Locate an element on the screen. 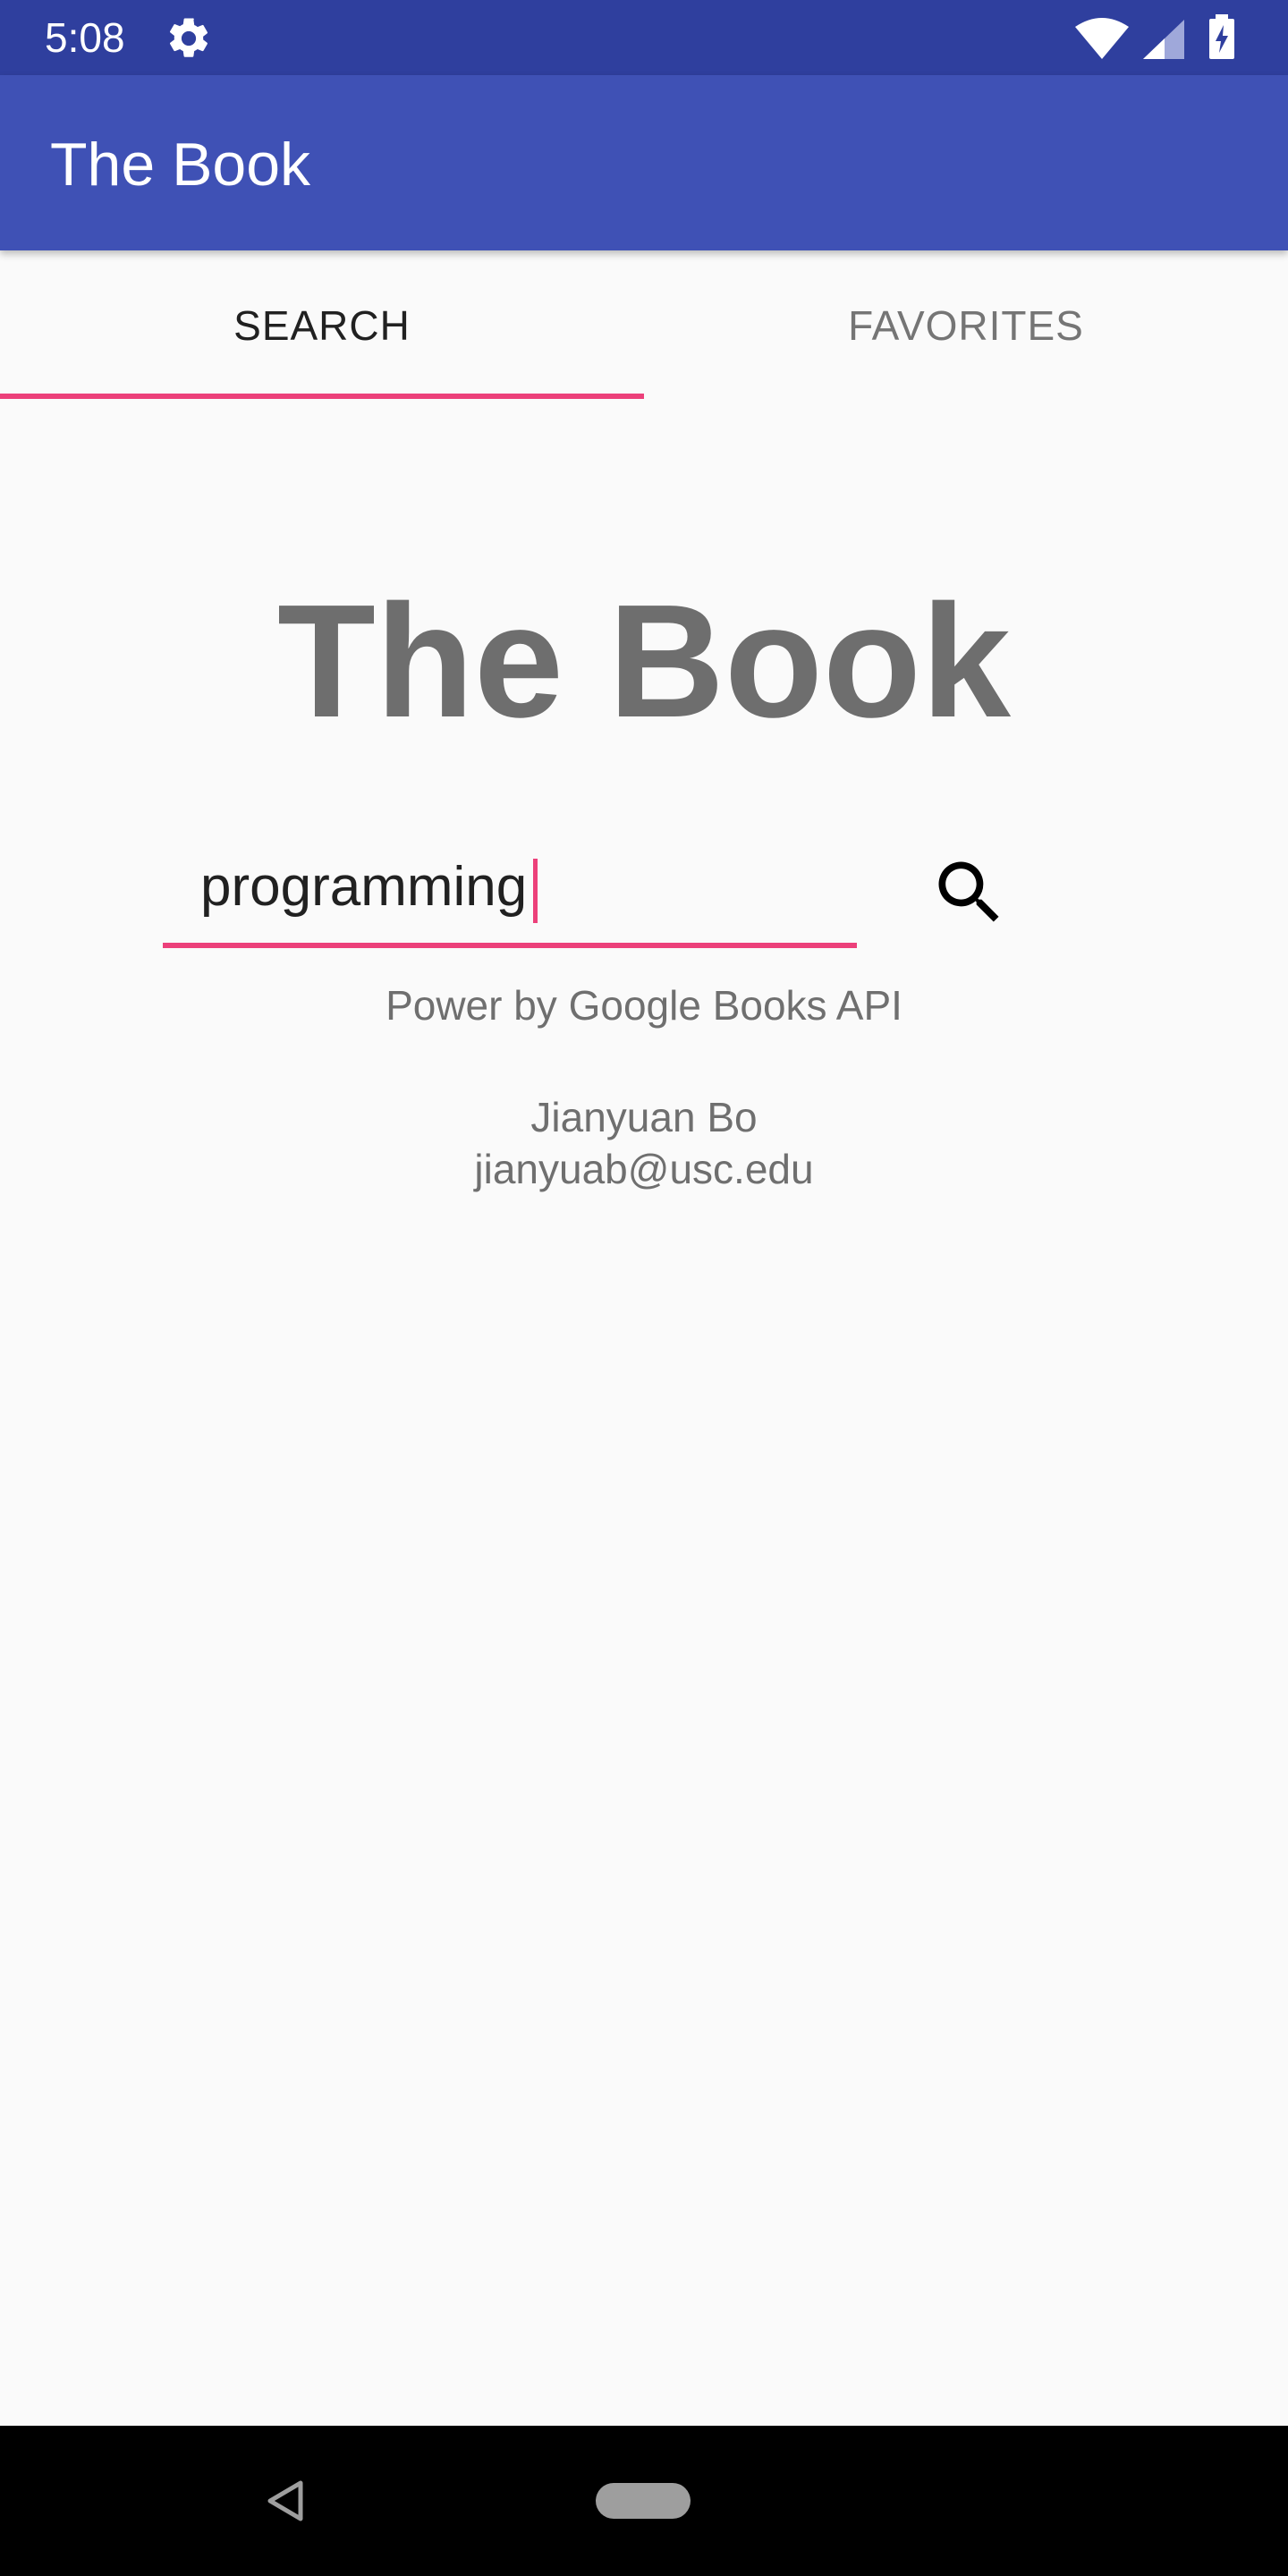 This screenshot has width=1288, height=2576. back-icon is located at coordinates (286, 2501).